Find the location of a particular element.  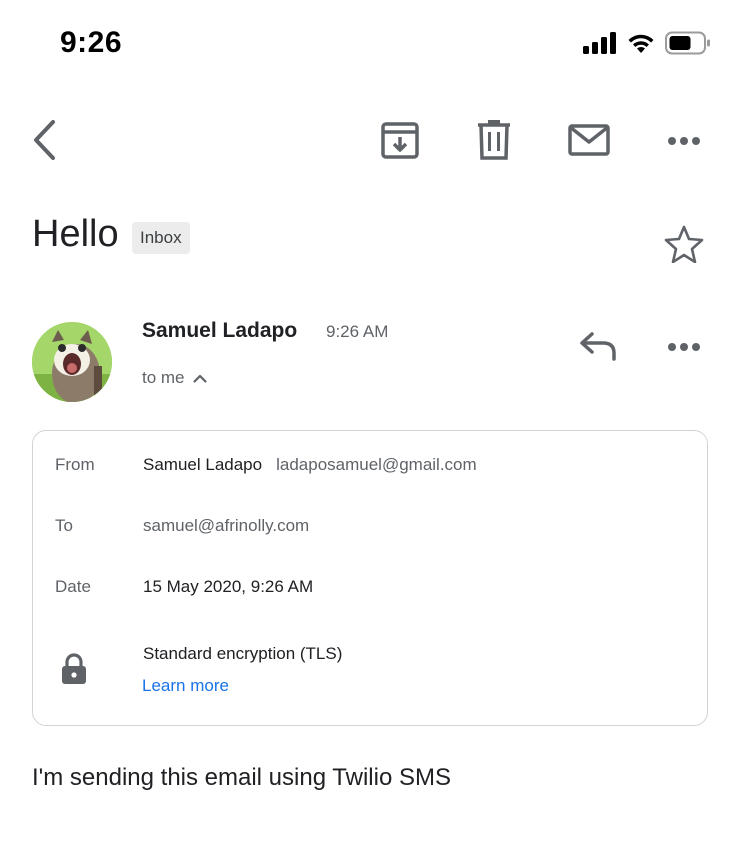

battery-icon is located at coordinates (688, 45).